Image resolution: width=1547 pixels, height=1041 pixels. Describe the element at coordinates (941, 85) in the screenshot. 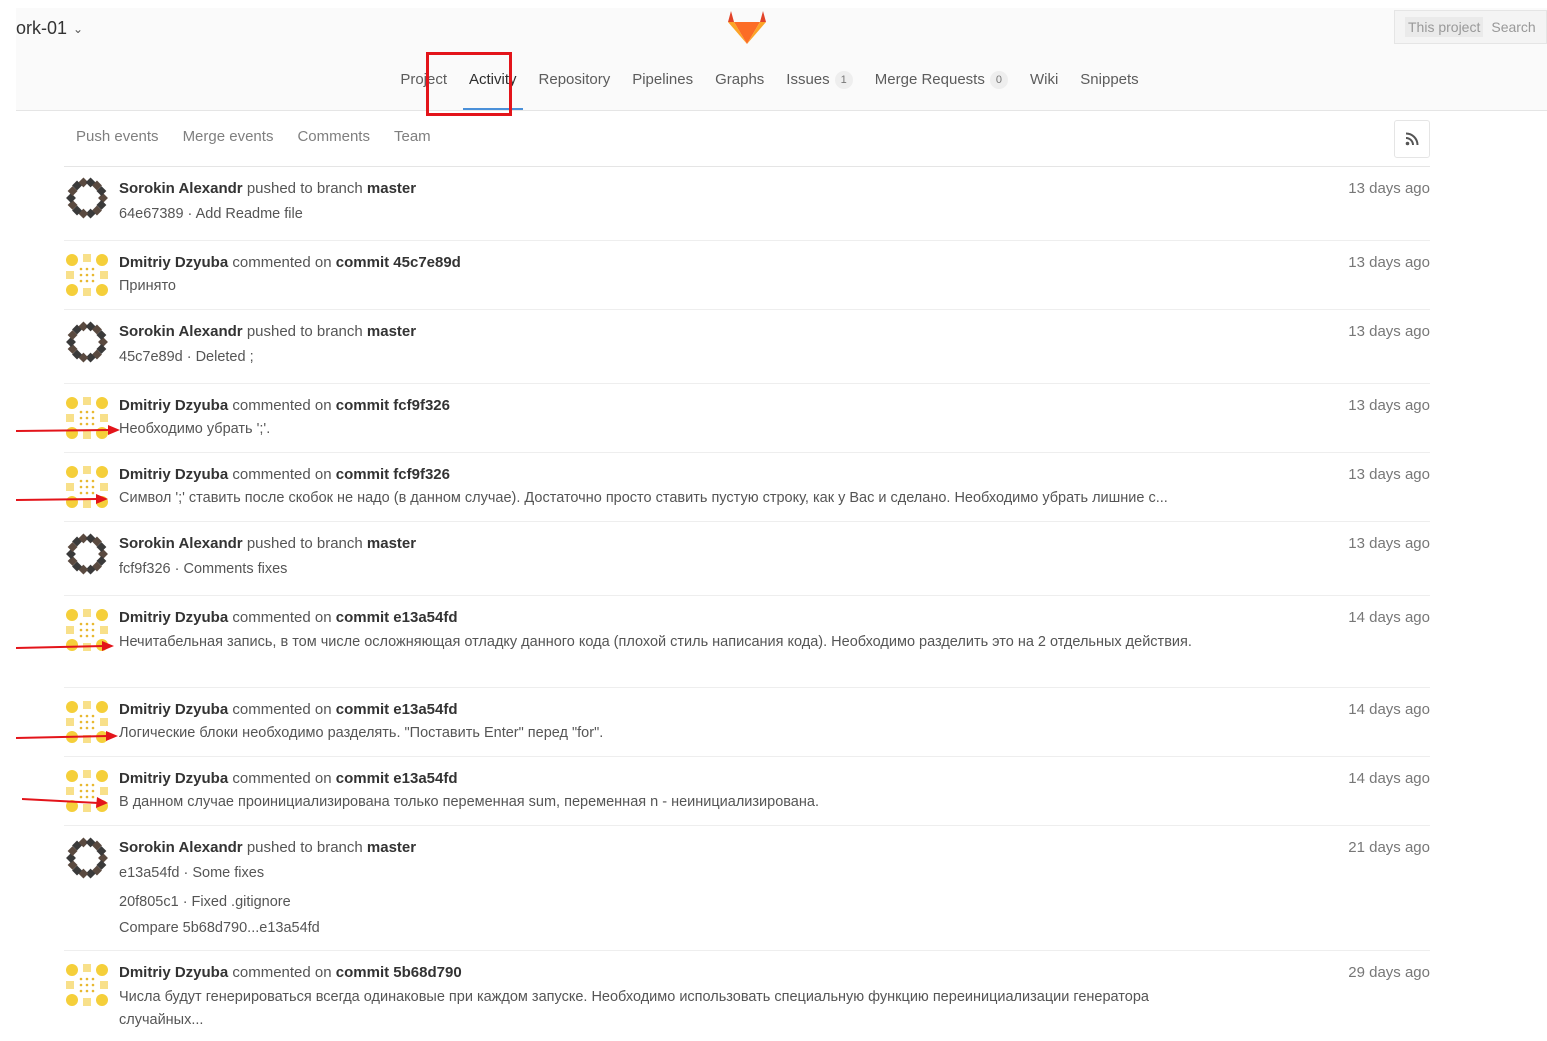

I see `nav-merge-requests: Merge Requests 0` at that location.